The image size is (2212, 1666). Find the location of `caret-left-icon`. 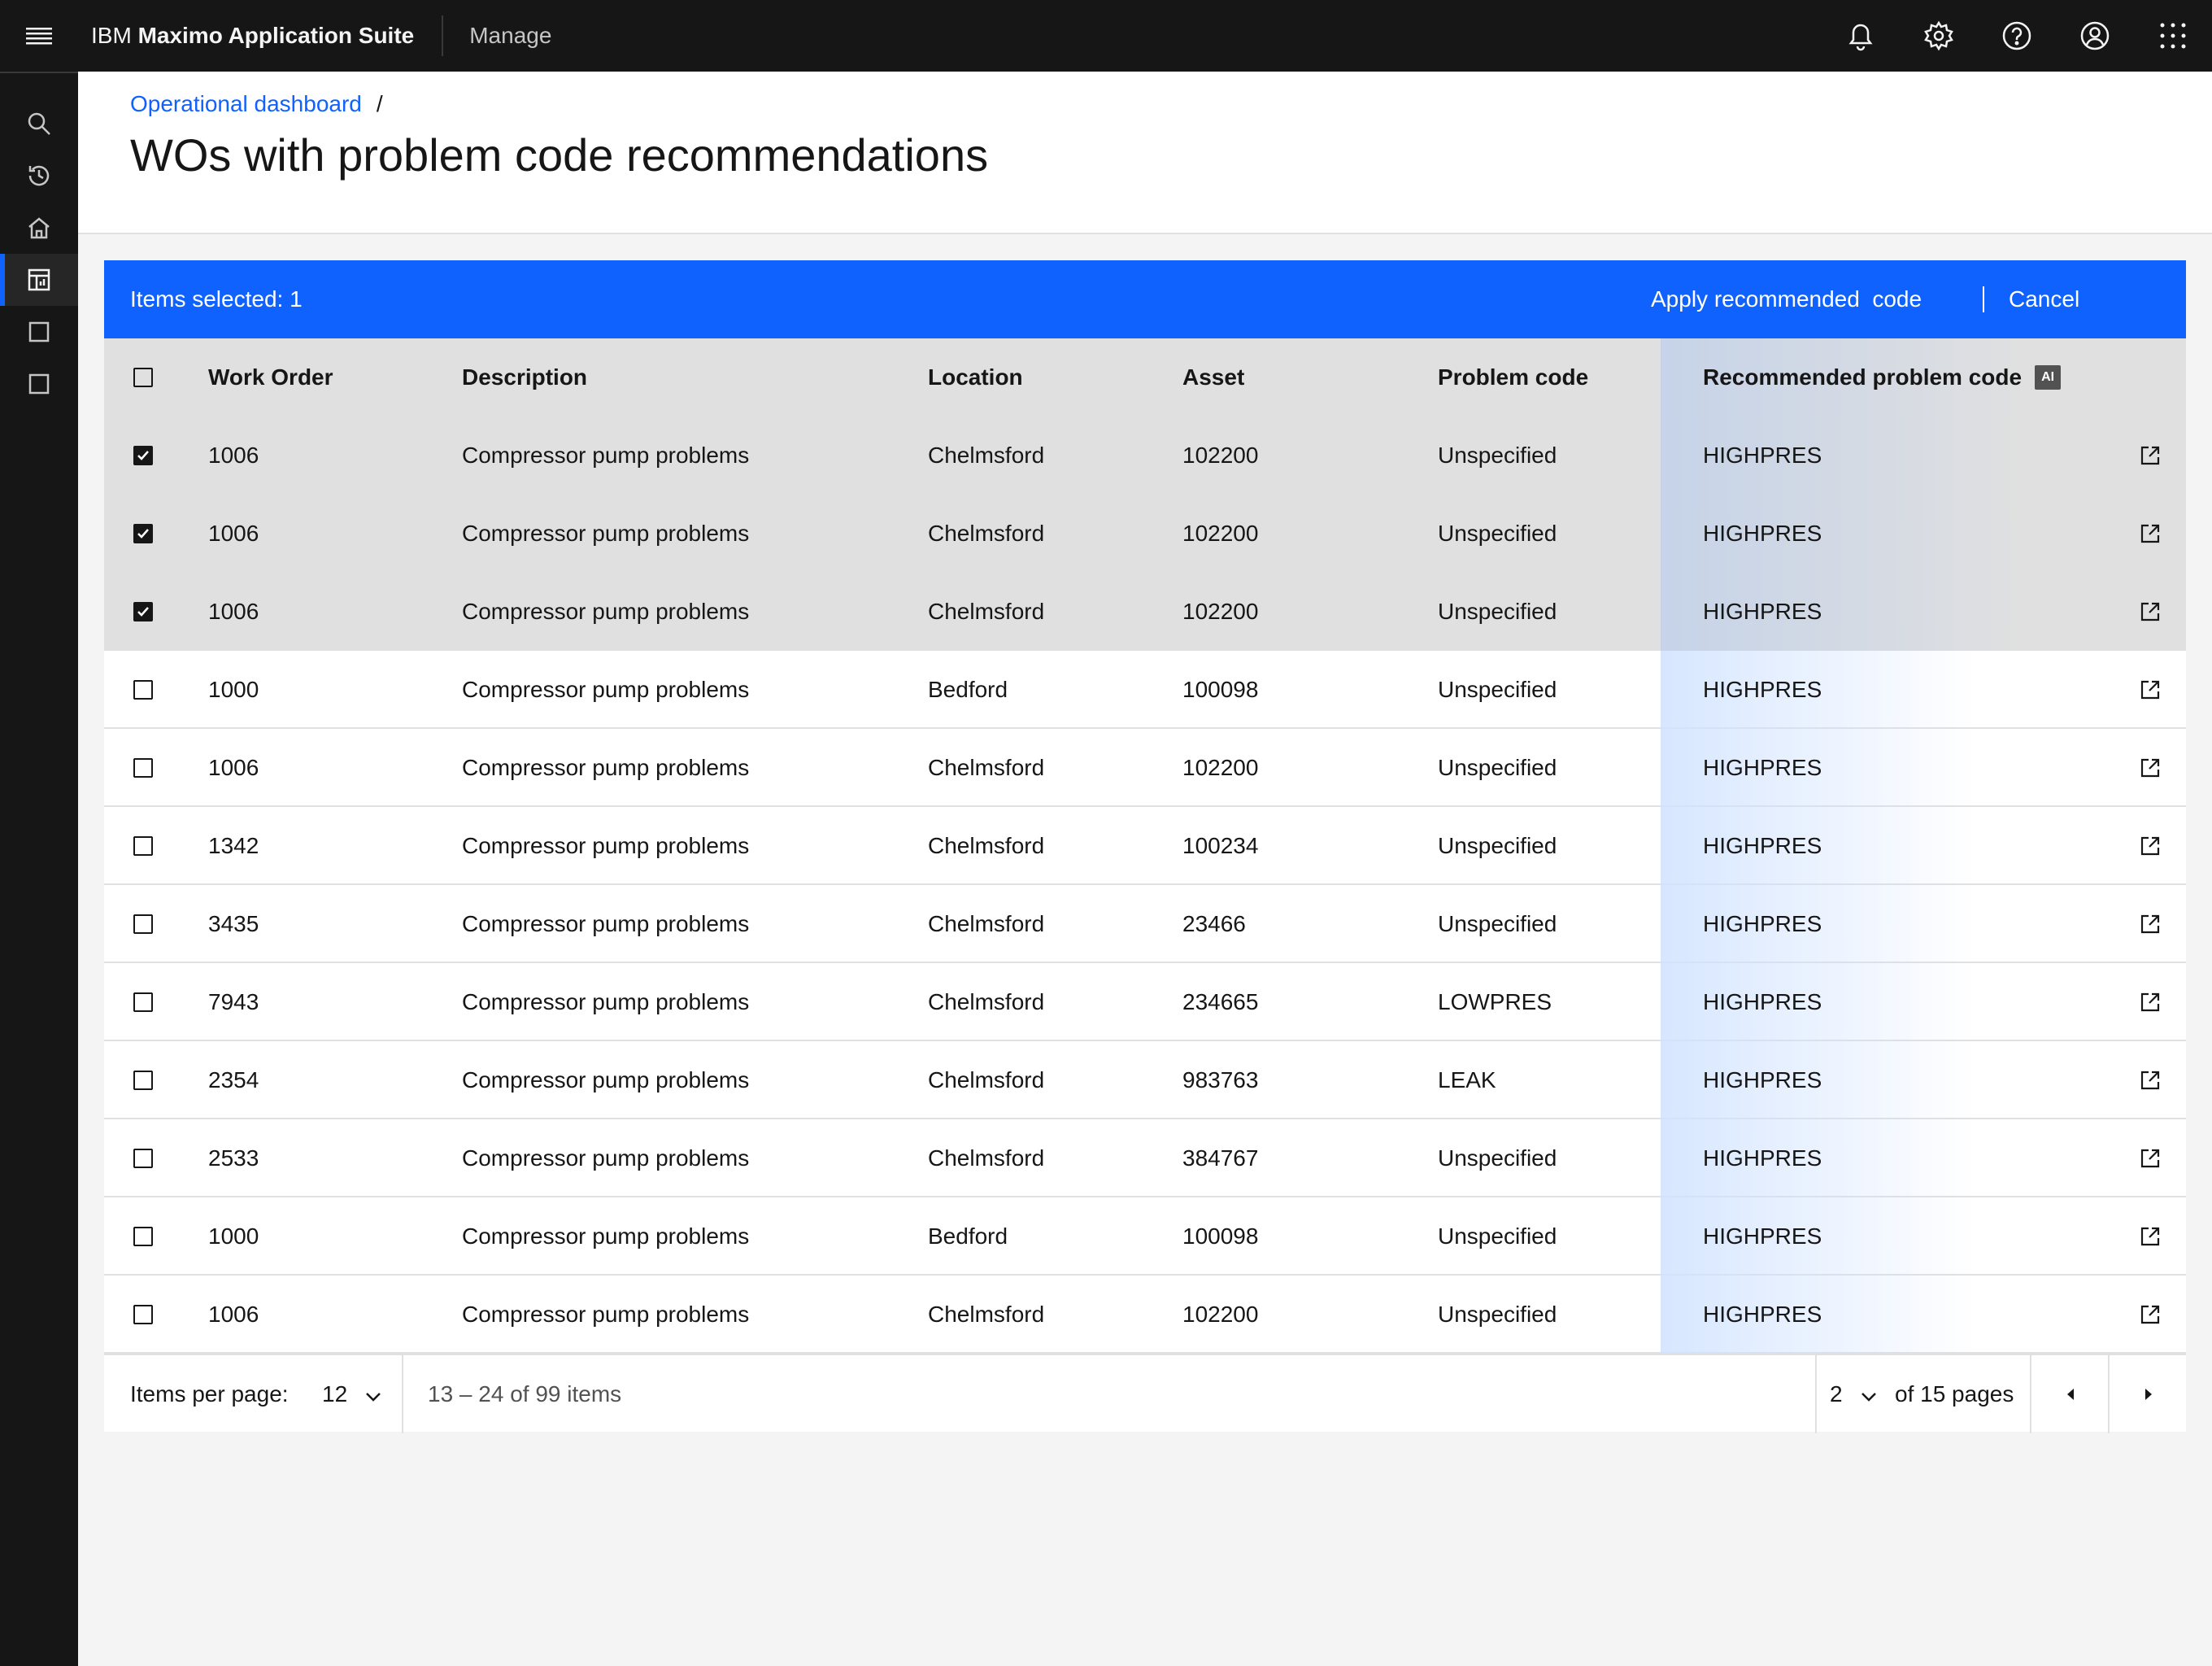

caret-left-icon is located at coordinates (2070, 1394).